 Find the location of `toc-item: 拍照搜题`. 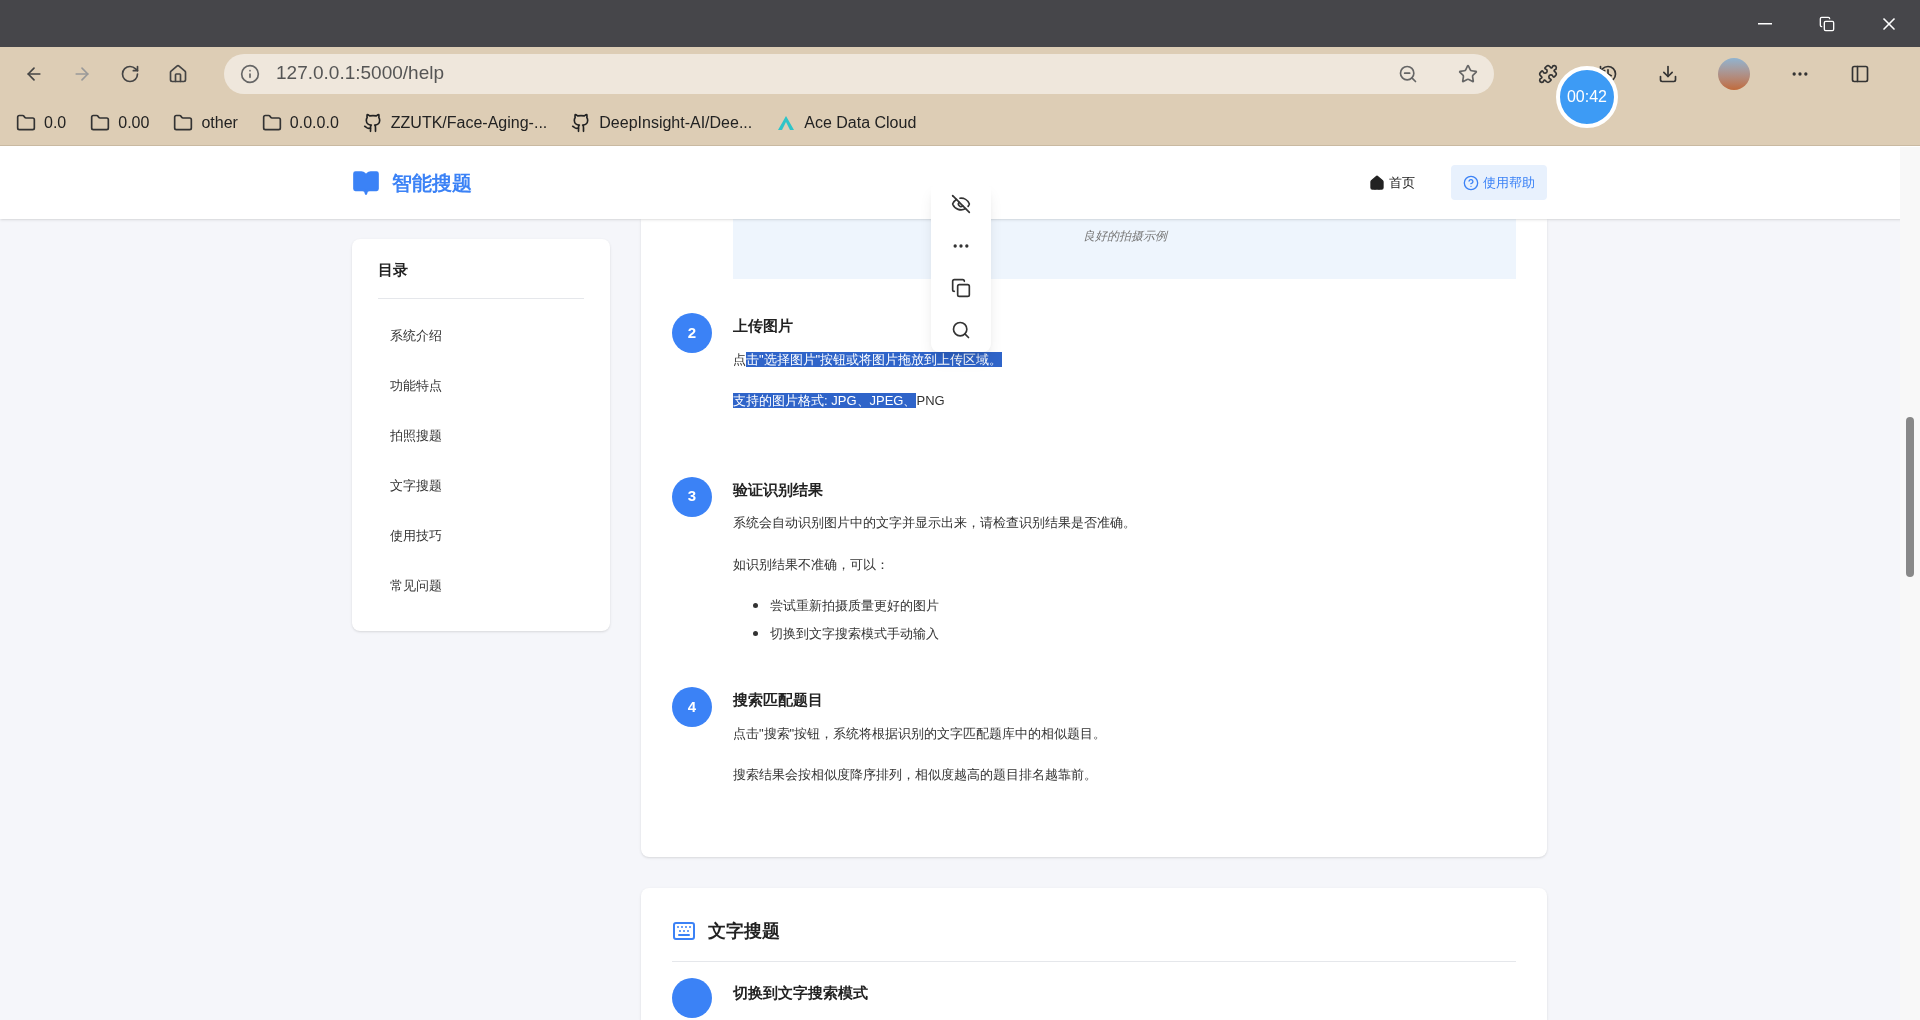

toc-item: 拍照搜题 is located at coordinates (481, 435).